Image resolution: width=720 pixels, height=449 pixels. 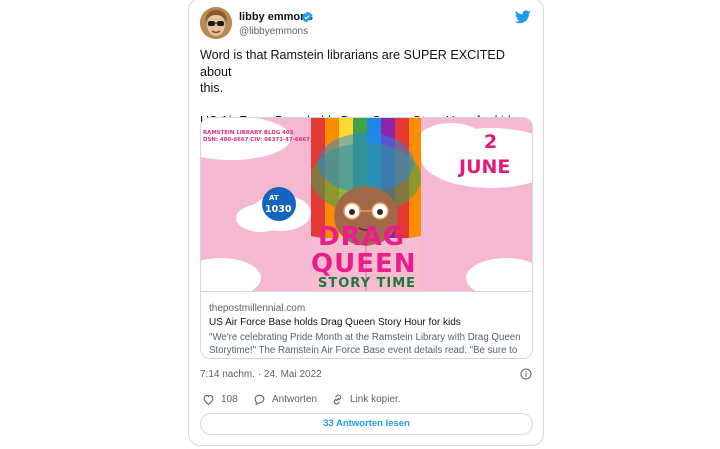 What do you see at coordinates (259, 400) in the screenshot?
I see `reply-bubble-icon` at bounding box center [259, 400].